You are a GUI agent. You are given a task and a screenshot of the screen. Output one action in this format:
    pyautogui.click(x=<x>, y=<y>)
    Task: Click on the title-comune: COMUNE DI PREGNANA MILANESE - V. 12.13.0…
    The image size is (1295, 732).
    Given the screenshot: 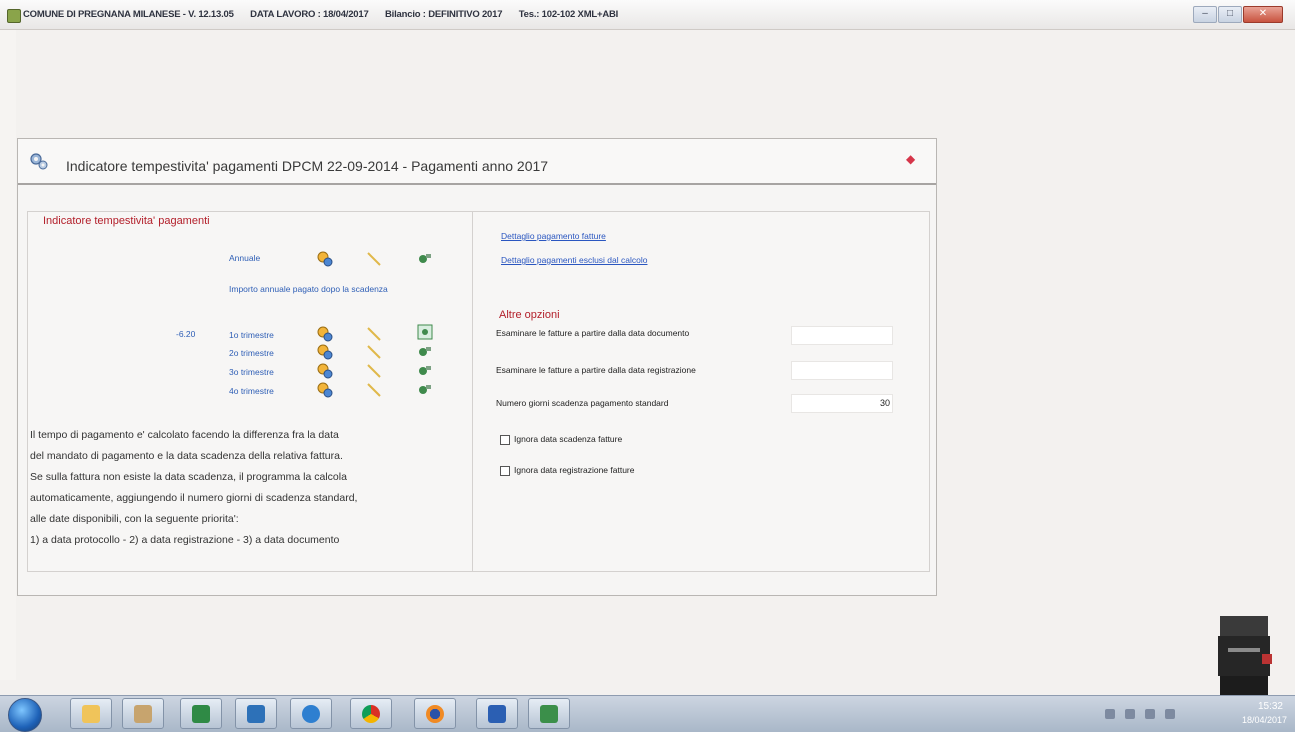 What is the action you would take?
    pyautogui.click(x=128, y=14)
    